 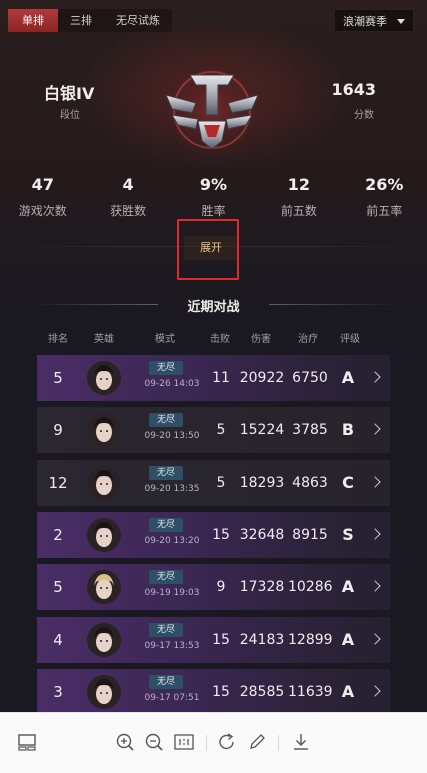 I want to click on chevron-down-icon, so click(x=401, y=21).